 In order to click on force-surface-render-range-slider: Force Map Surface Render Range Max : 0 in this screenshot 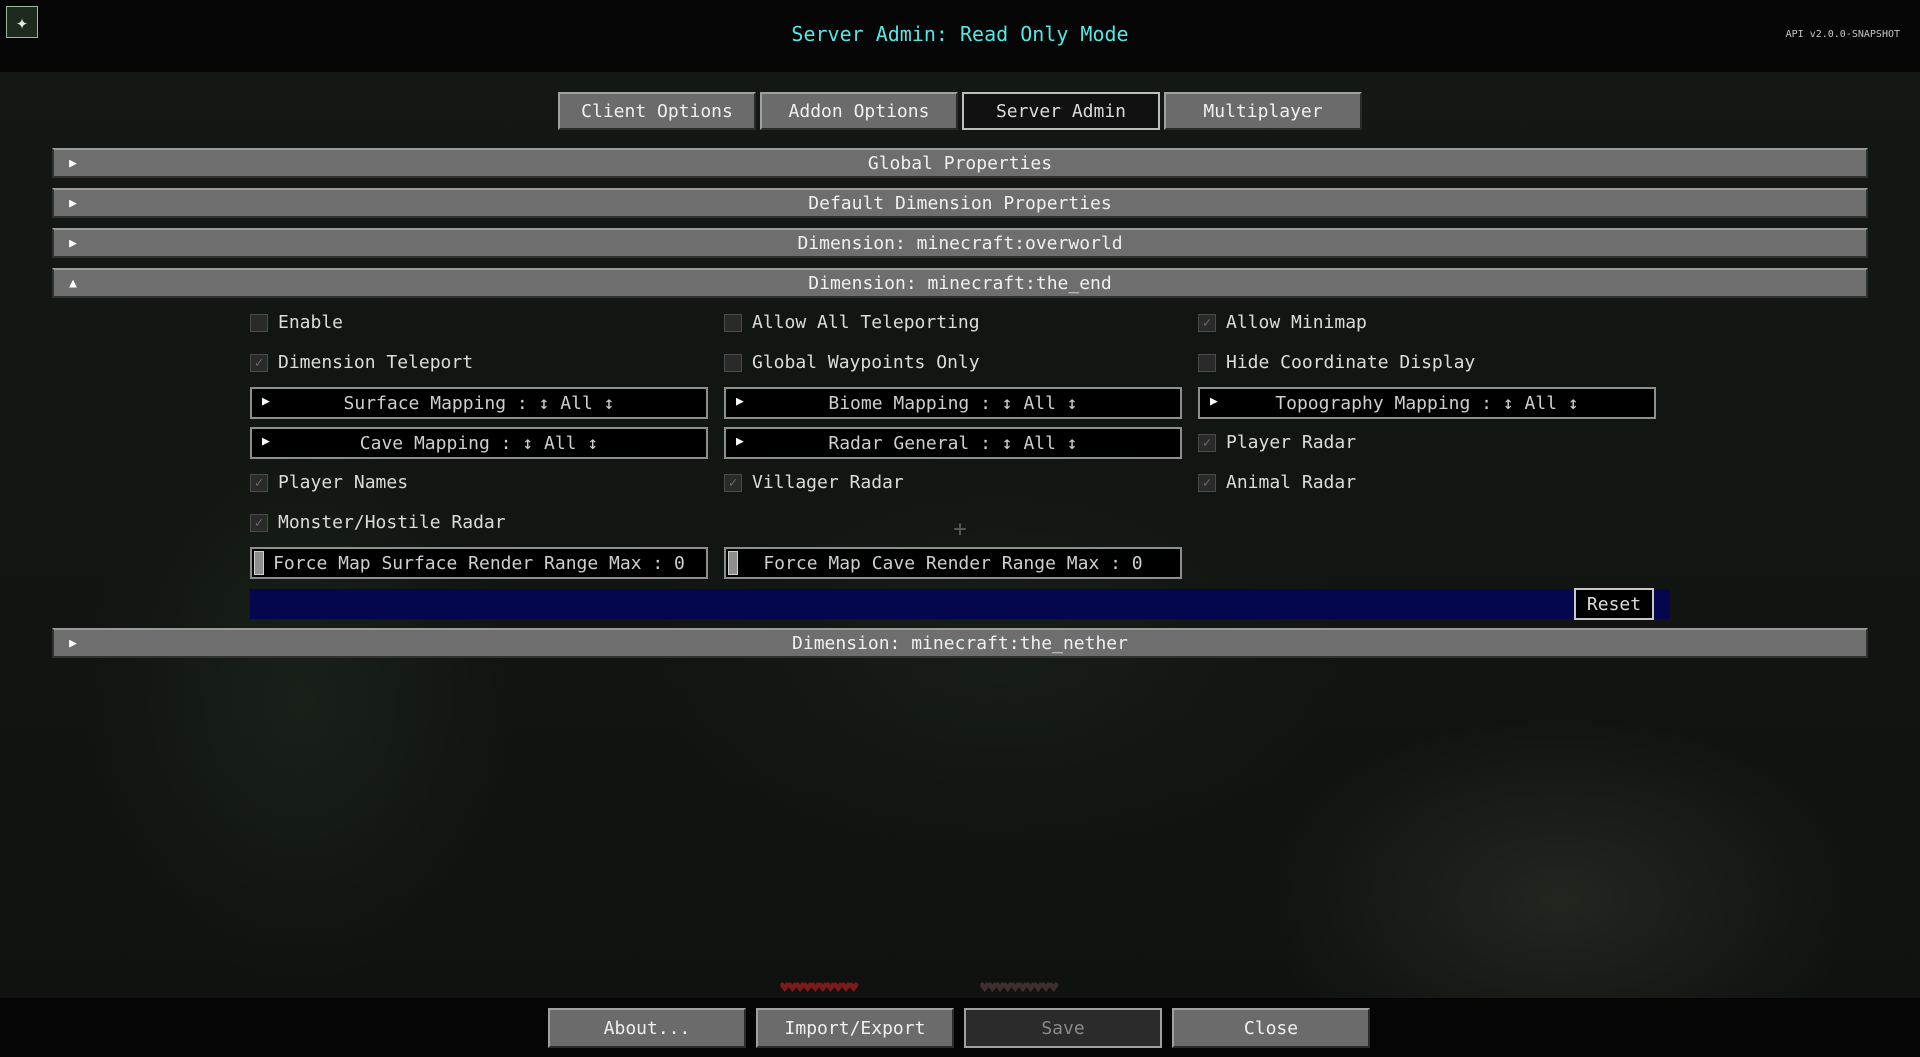, I will do `click(479, 563)`.